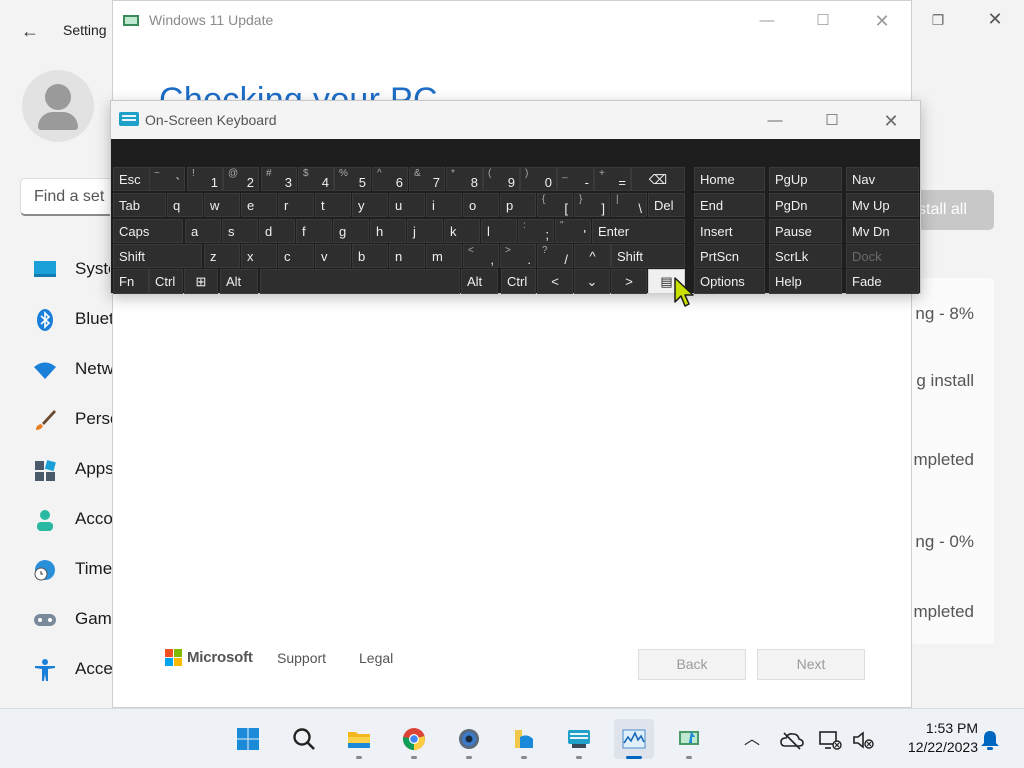 The image size is (1024, 768). Describe the element at coordinates (360, 281) in the screenshot. I see `key-space` at that location.